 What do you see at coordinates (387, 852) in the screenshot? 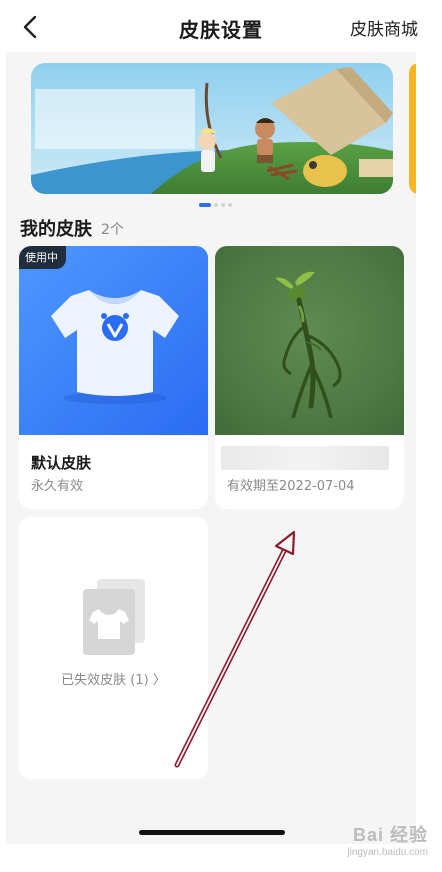
I see `watermark-sub: jingyan.baidu.com` at bounding box center [387, 852].